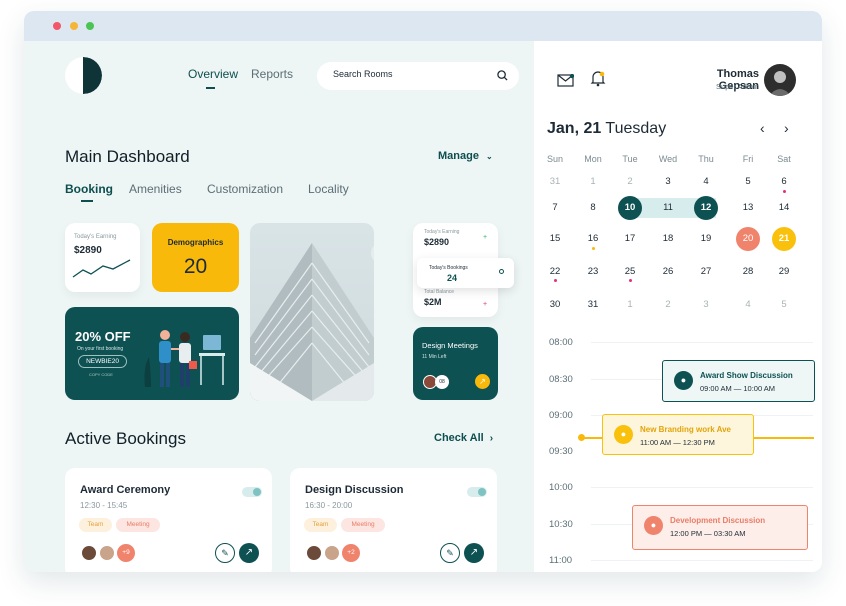  What do you see at coordinates (465, 156) in the screenshot?
I see `manage-dropdown: Manage ⌄` at bounding box center [465, 156].